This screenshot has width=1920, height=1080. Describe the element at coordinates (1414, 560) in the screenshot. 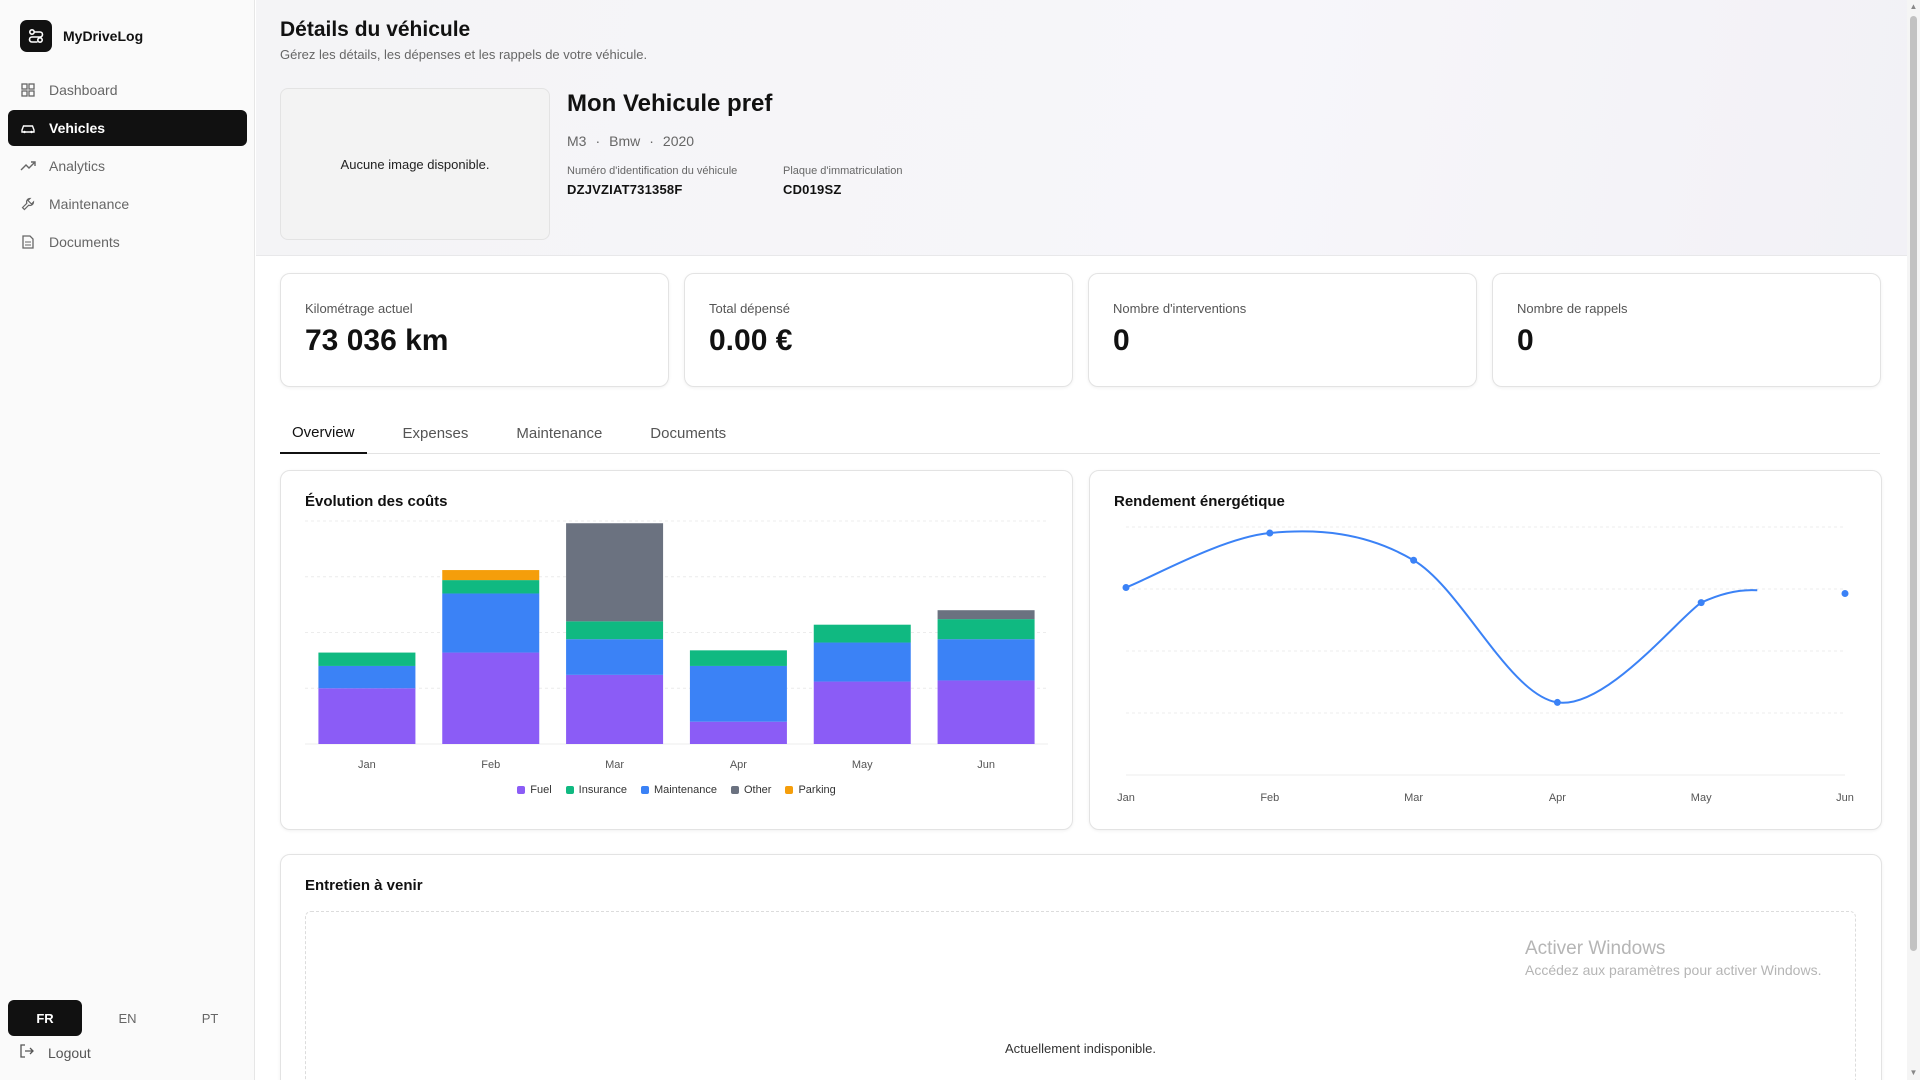

I see `data-point-mar` at that location.